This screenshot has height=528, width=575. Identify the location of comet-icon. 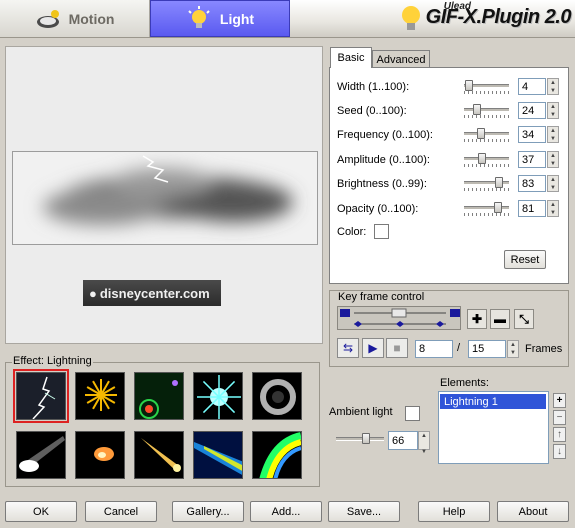
(159, 455).